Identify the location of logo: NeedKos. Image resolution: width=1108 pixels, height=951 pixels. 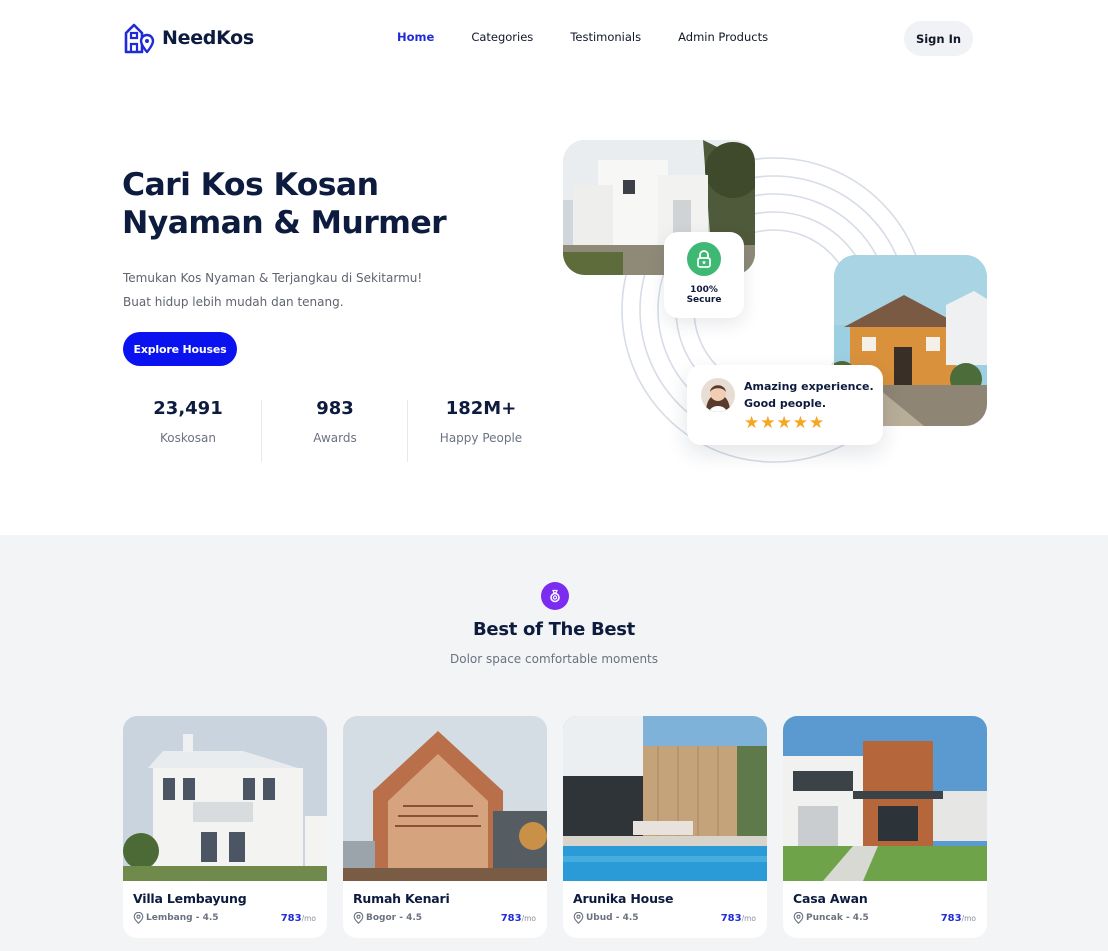
(188, 38).